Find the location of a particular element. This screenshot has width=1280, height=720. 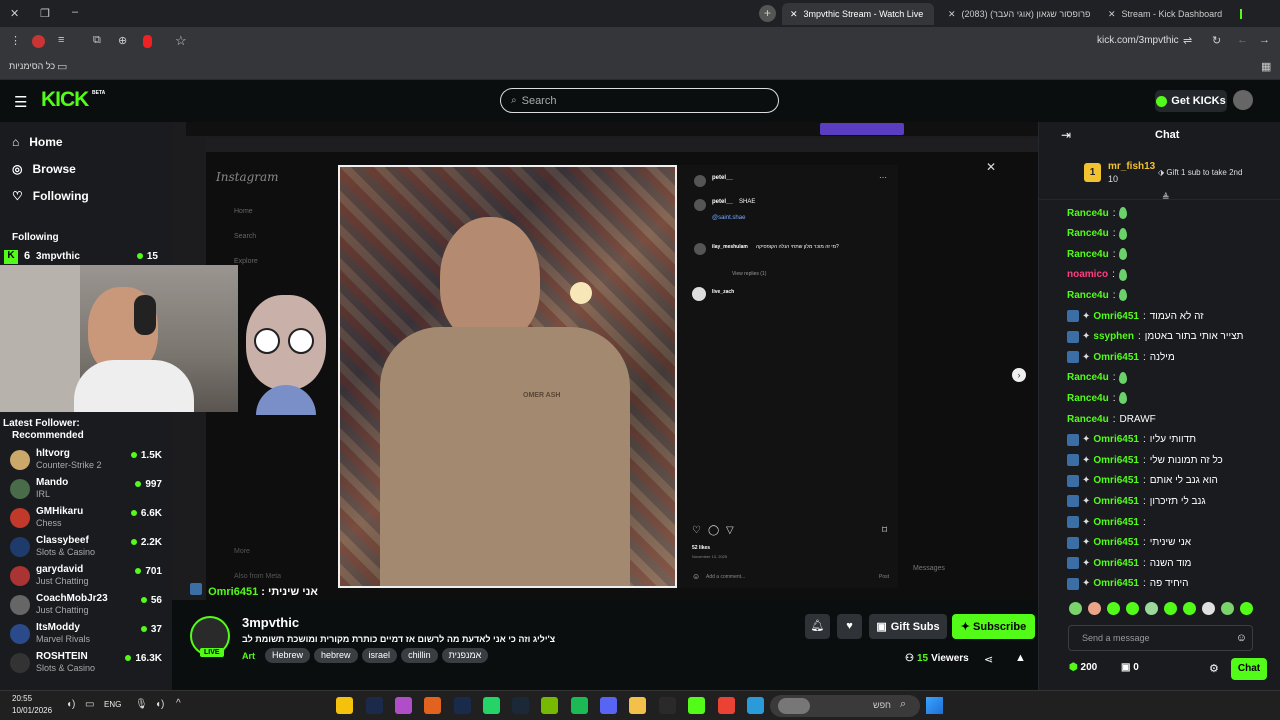

apps-grid-icon: ▦ is located at coordinates (1266, 66).